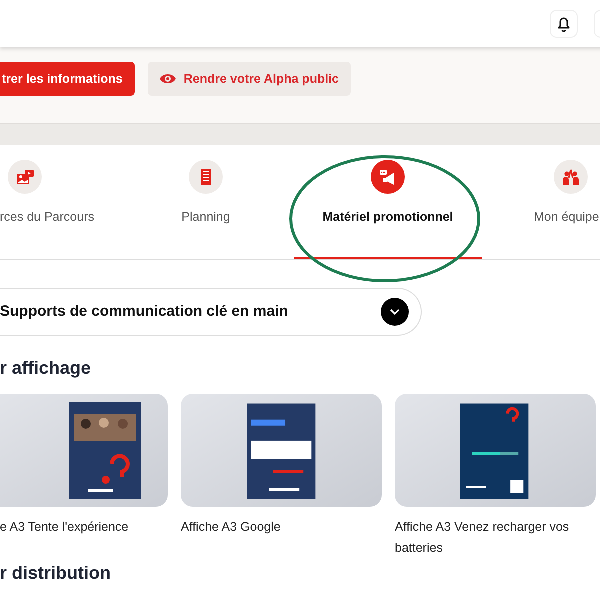 This screenshot has height=600, width=600. What do you see at coordinates (56, 574) in the screenshot?
I see `section-heading: r distribution` at bounding box center [56, 574].